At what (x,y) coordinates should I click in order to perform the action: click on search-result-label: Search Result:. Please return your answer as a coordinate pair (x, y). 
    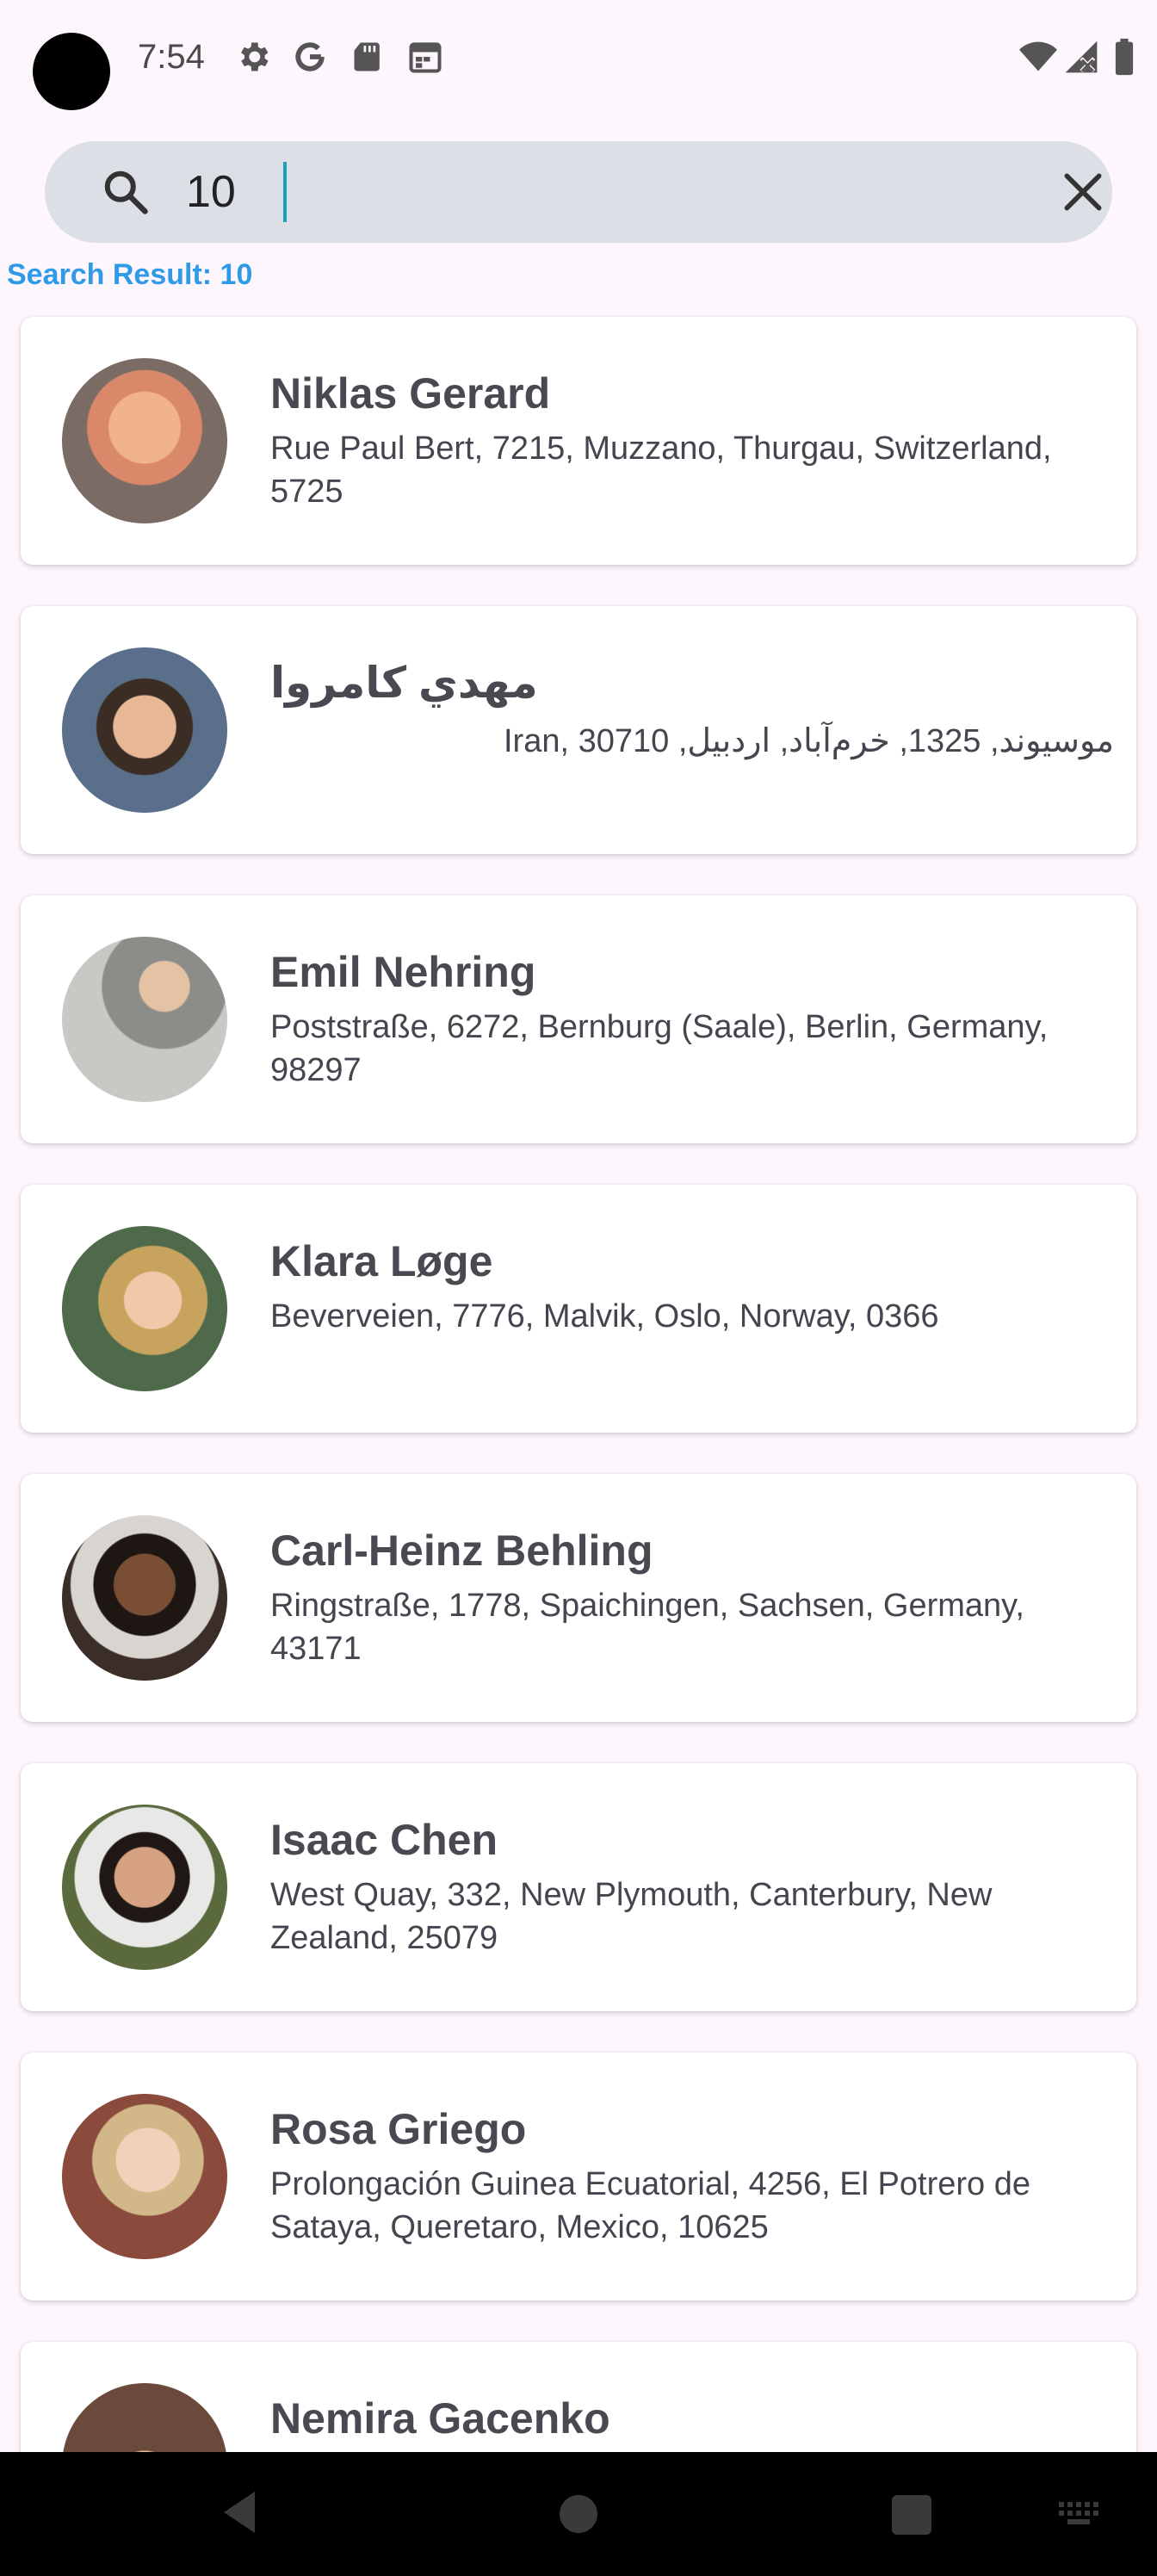
    Looking at the image, I should click on (110, 275).